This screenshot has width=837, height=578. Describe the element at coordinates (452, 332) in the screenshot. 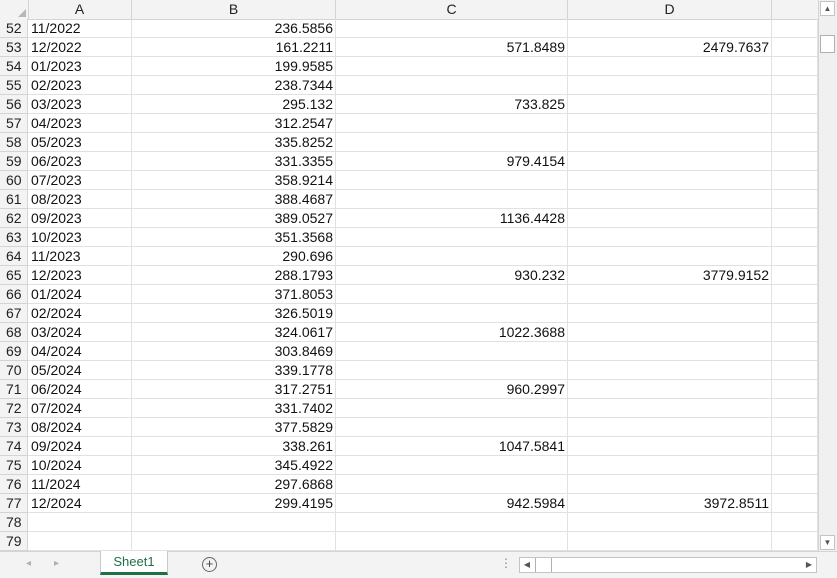

I see `cell-c: 1022.3688` at that location.